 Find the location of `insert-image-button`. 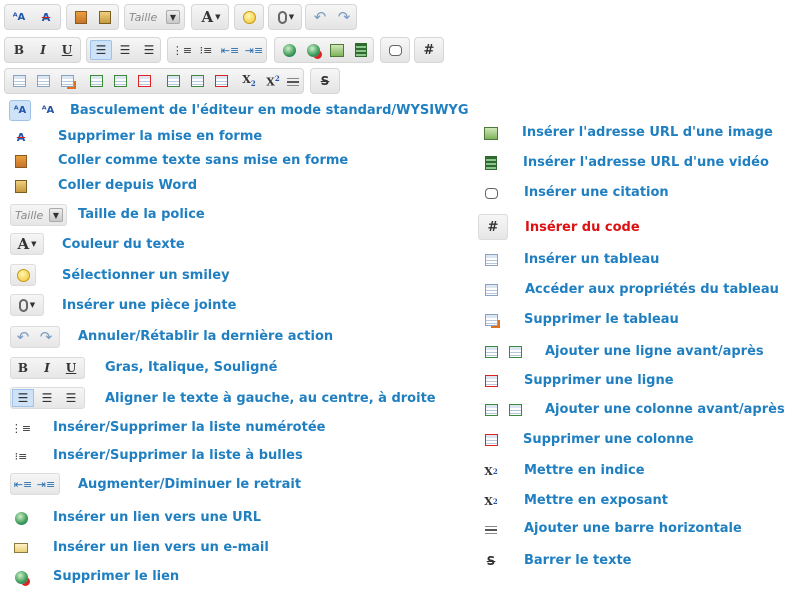

insert-image-button is located at coordinates (337, 50).